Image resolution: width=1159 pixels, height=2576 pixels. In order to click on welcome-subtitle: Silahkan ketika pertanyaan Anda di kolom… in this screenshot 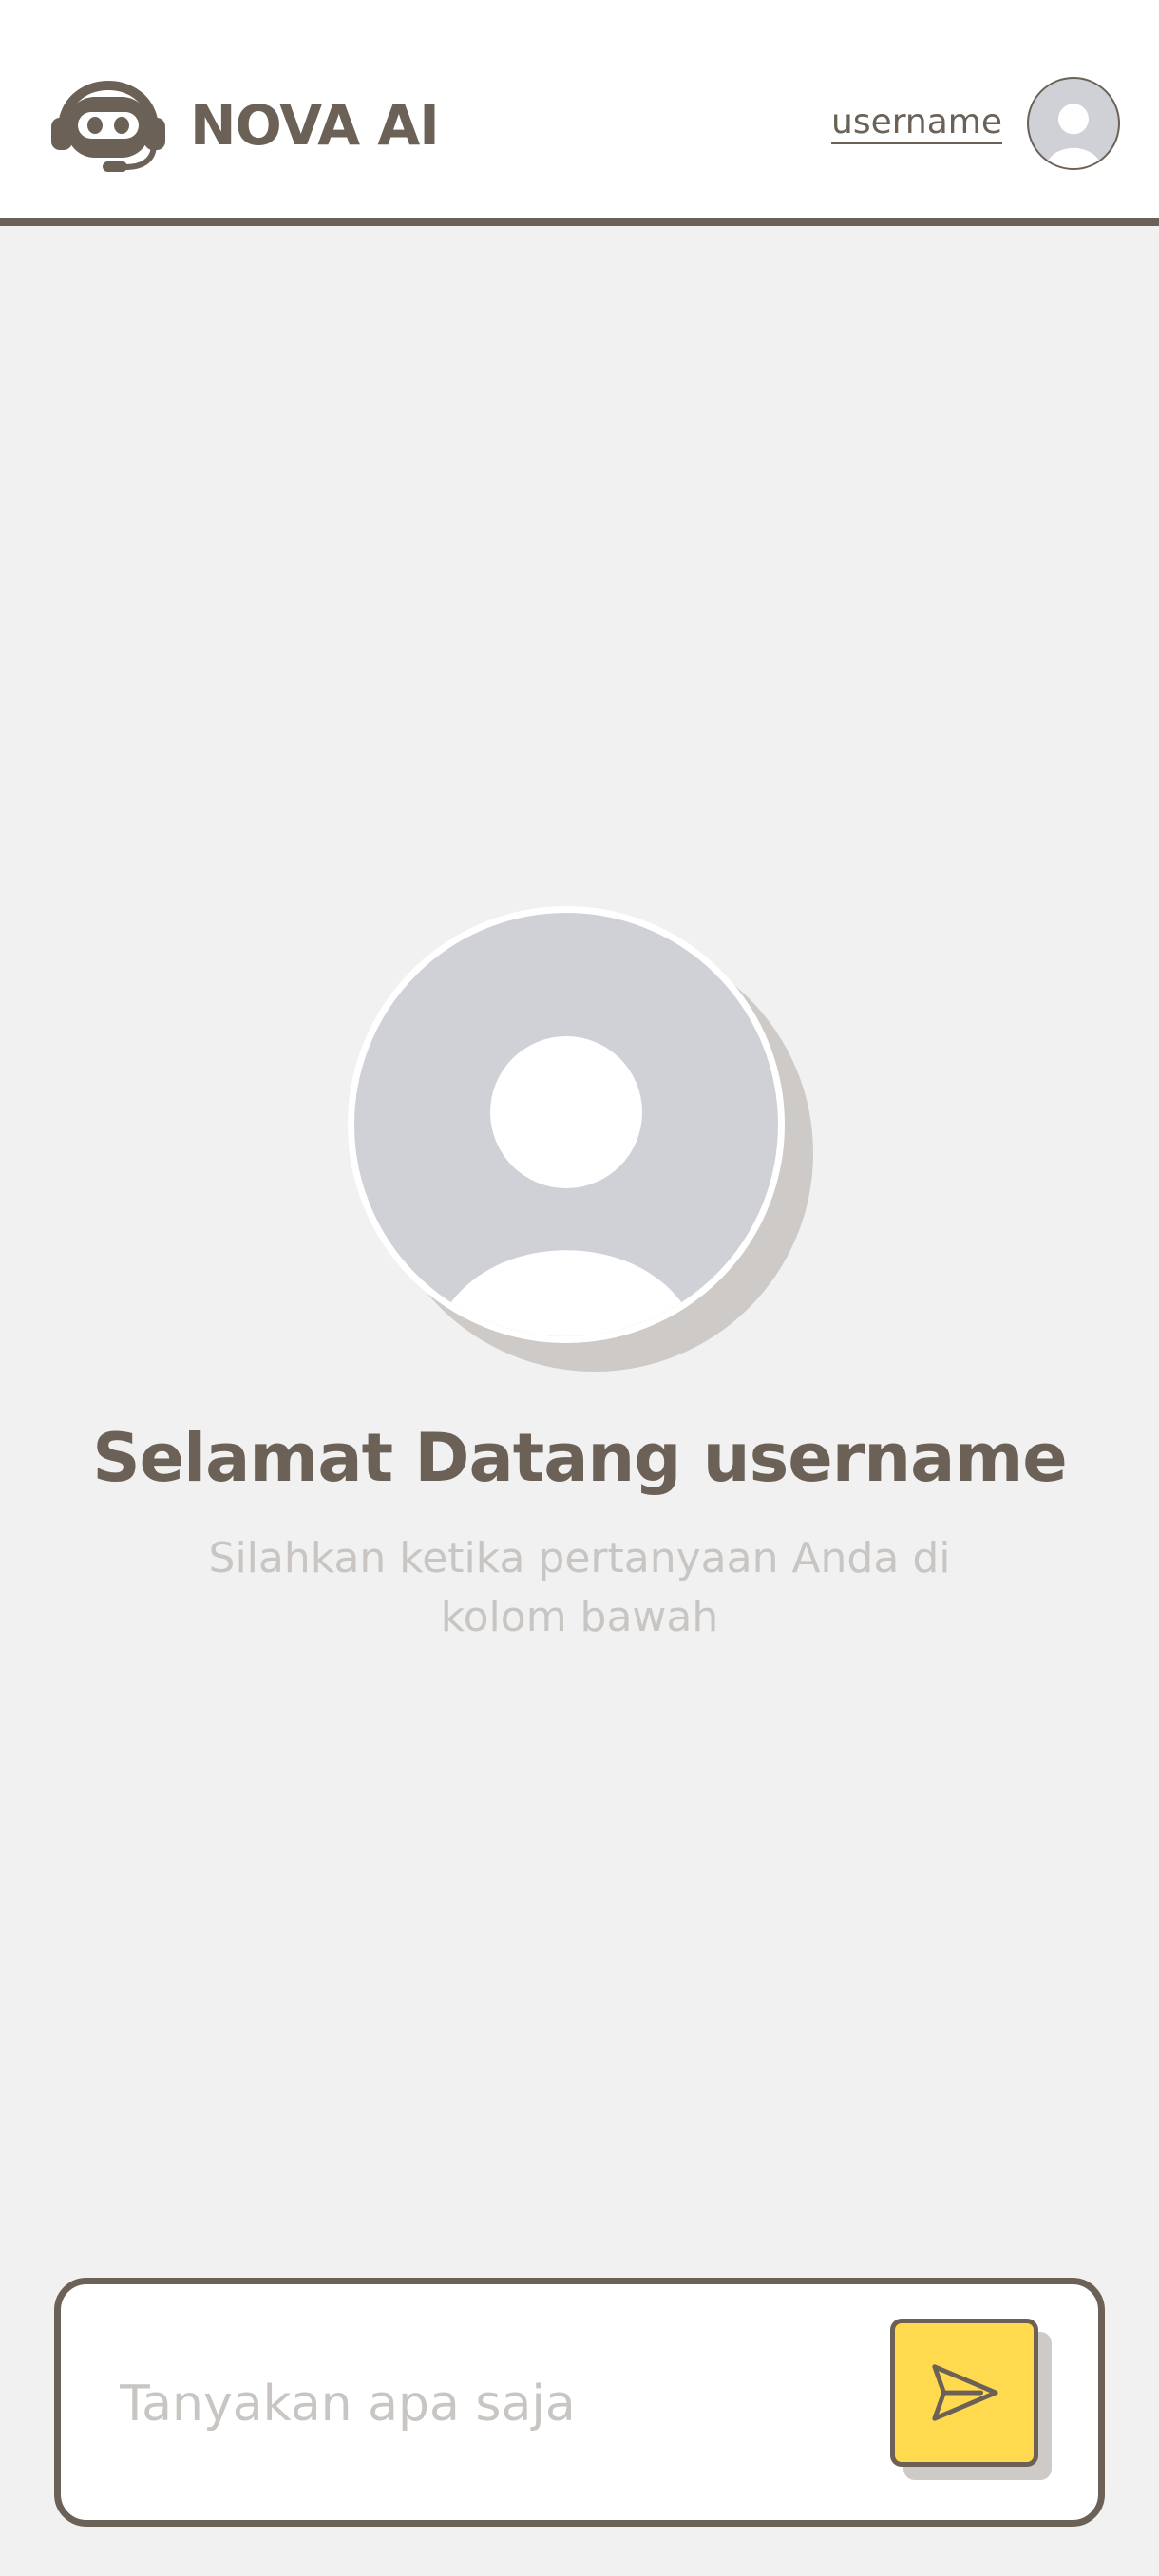, I will do `click(579, 1587)`.